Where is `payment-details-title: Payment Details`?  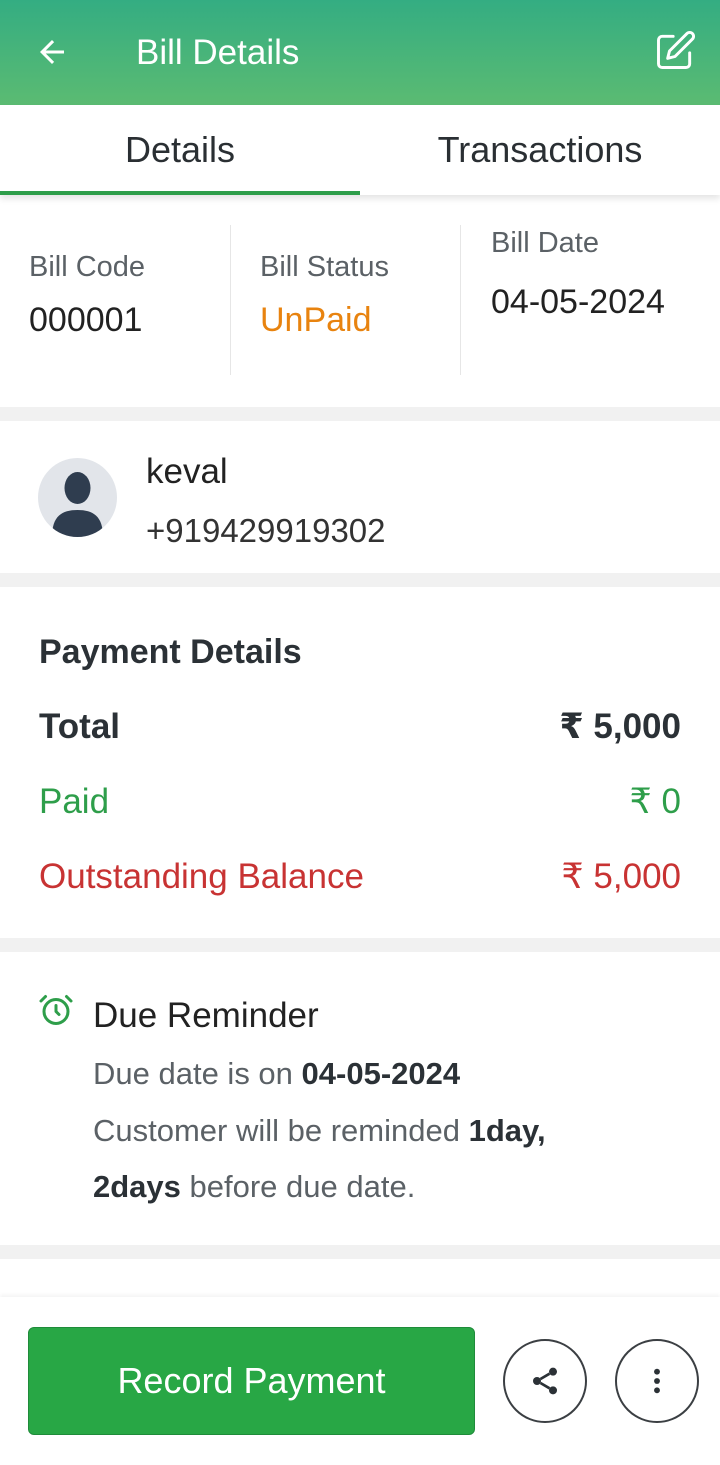 payment-details-title: Payment Details is located at coordinates (170, 652).